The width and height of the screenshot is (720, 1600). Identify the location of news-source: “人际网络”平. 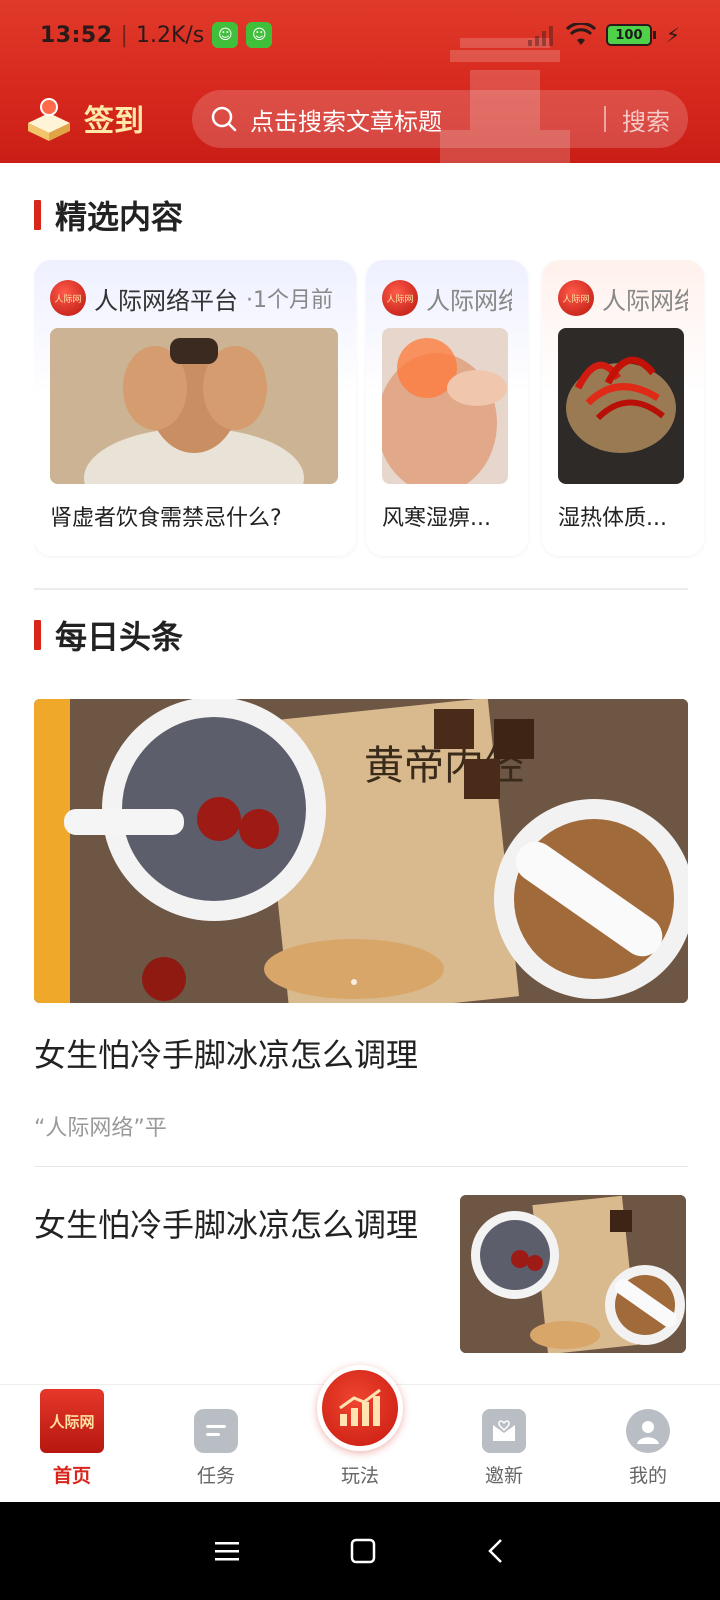
(100, 1128).